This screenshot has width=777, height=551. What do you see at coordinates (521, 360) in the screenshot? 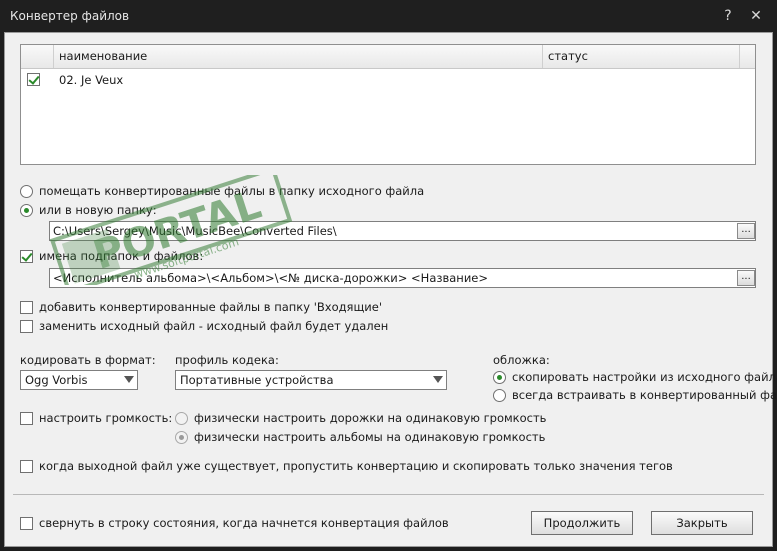
I see `cover-label: обложка:` at bounding box center [521, 360].